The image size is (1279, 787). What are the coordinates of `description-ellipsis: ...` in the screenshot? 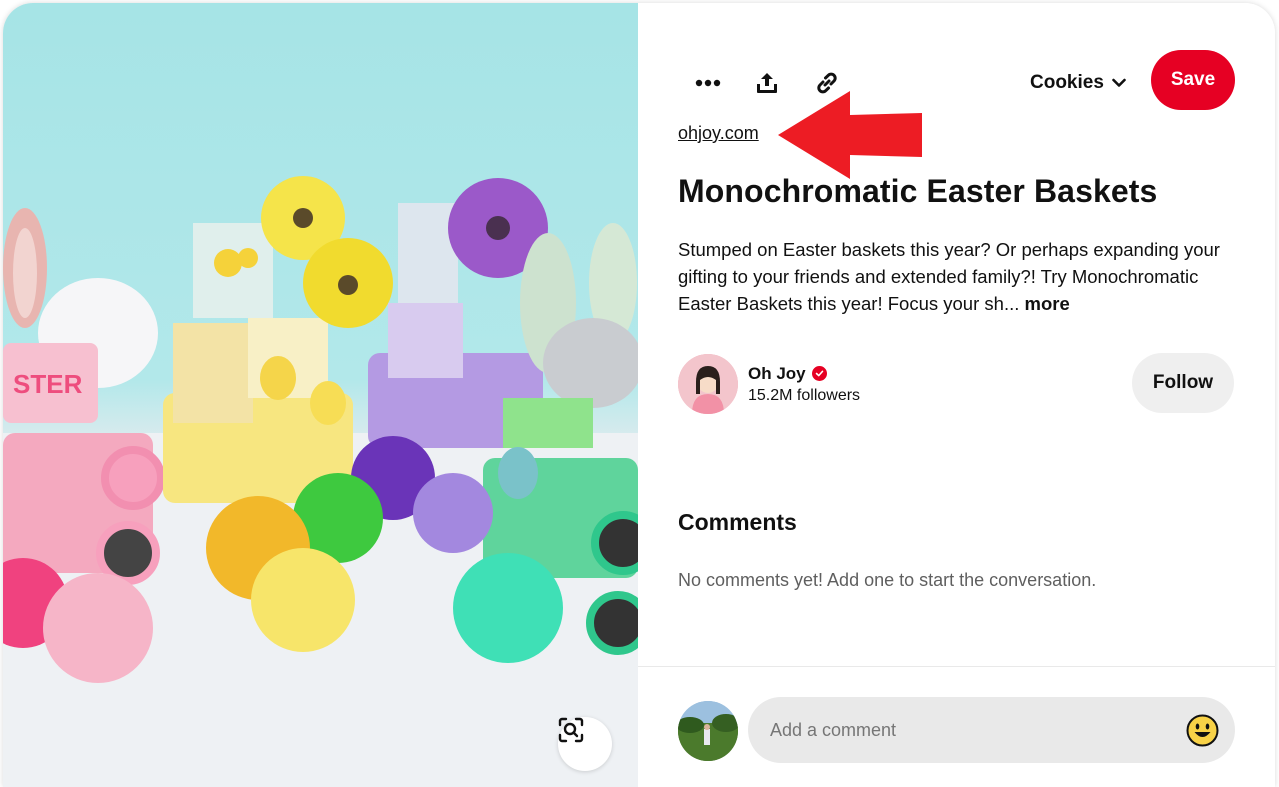 It's located at (1011, 303).